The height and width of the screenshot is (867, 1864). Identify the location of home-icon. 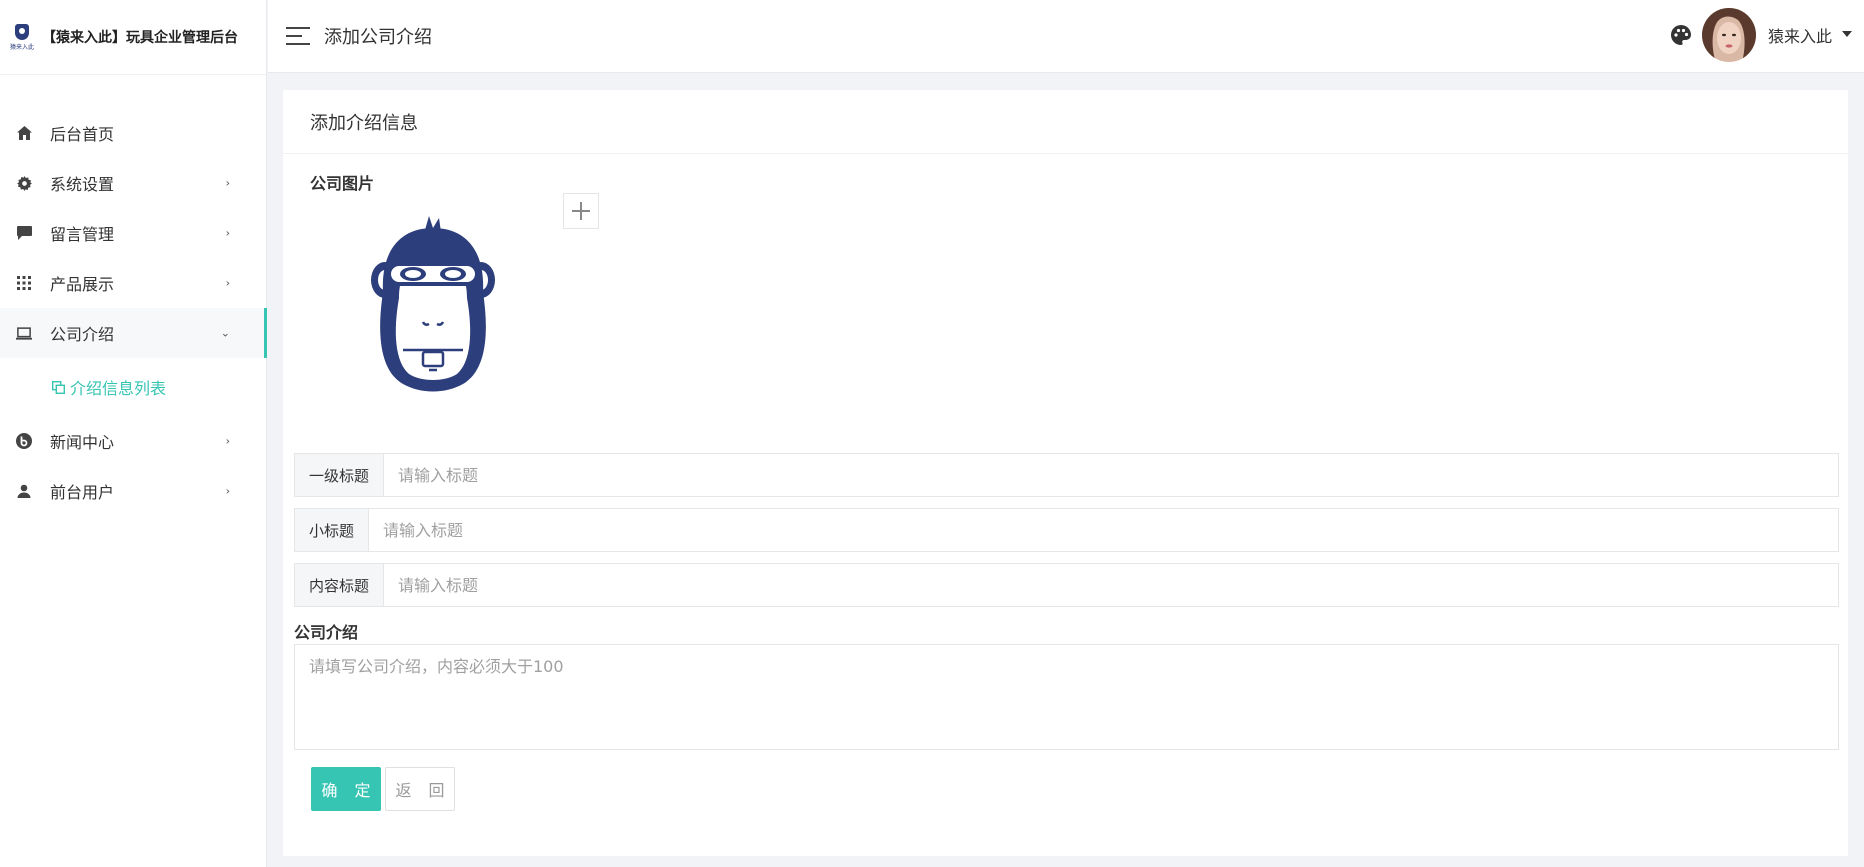
(24, 133).